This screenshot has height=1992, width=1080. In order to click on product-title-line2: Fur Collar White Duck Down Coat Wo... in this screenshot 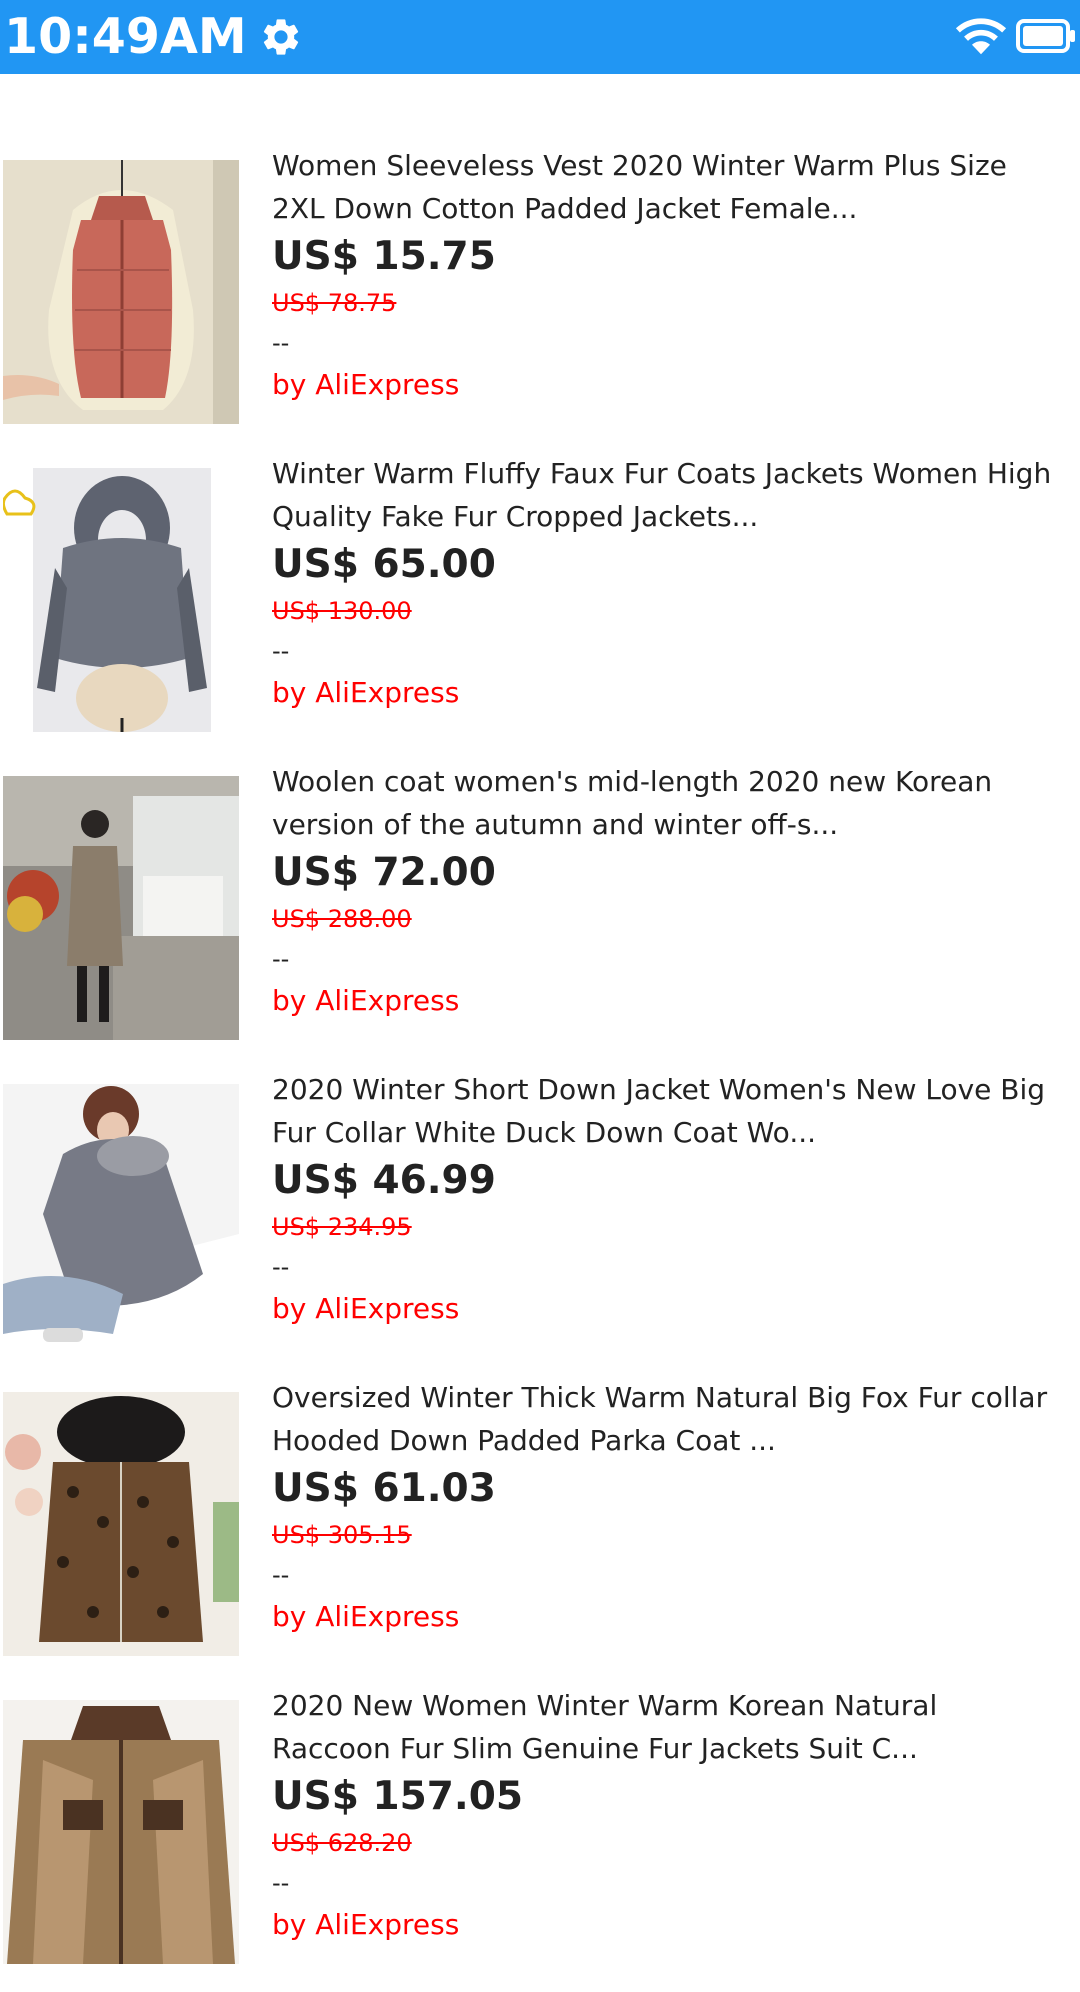, I will do `click(675, 1132)`.